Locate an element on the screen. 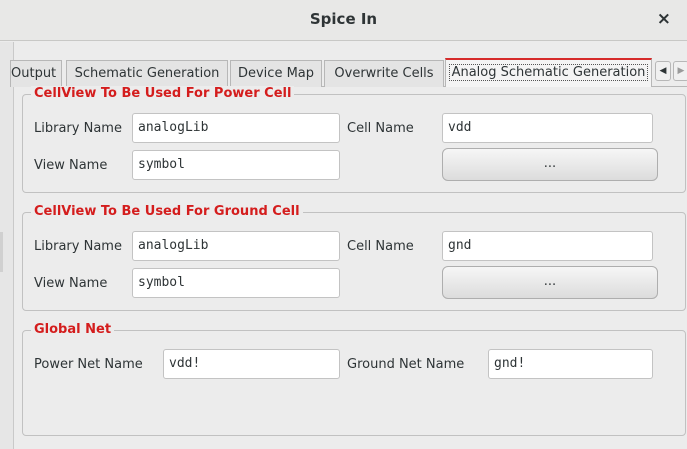 Image resolution: width=687 pixels, height=449 pixels. power-cell-legend: CellView To Be Used For Power Cell is located at coordinates (163, 93).